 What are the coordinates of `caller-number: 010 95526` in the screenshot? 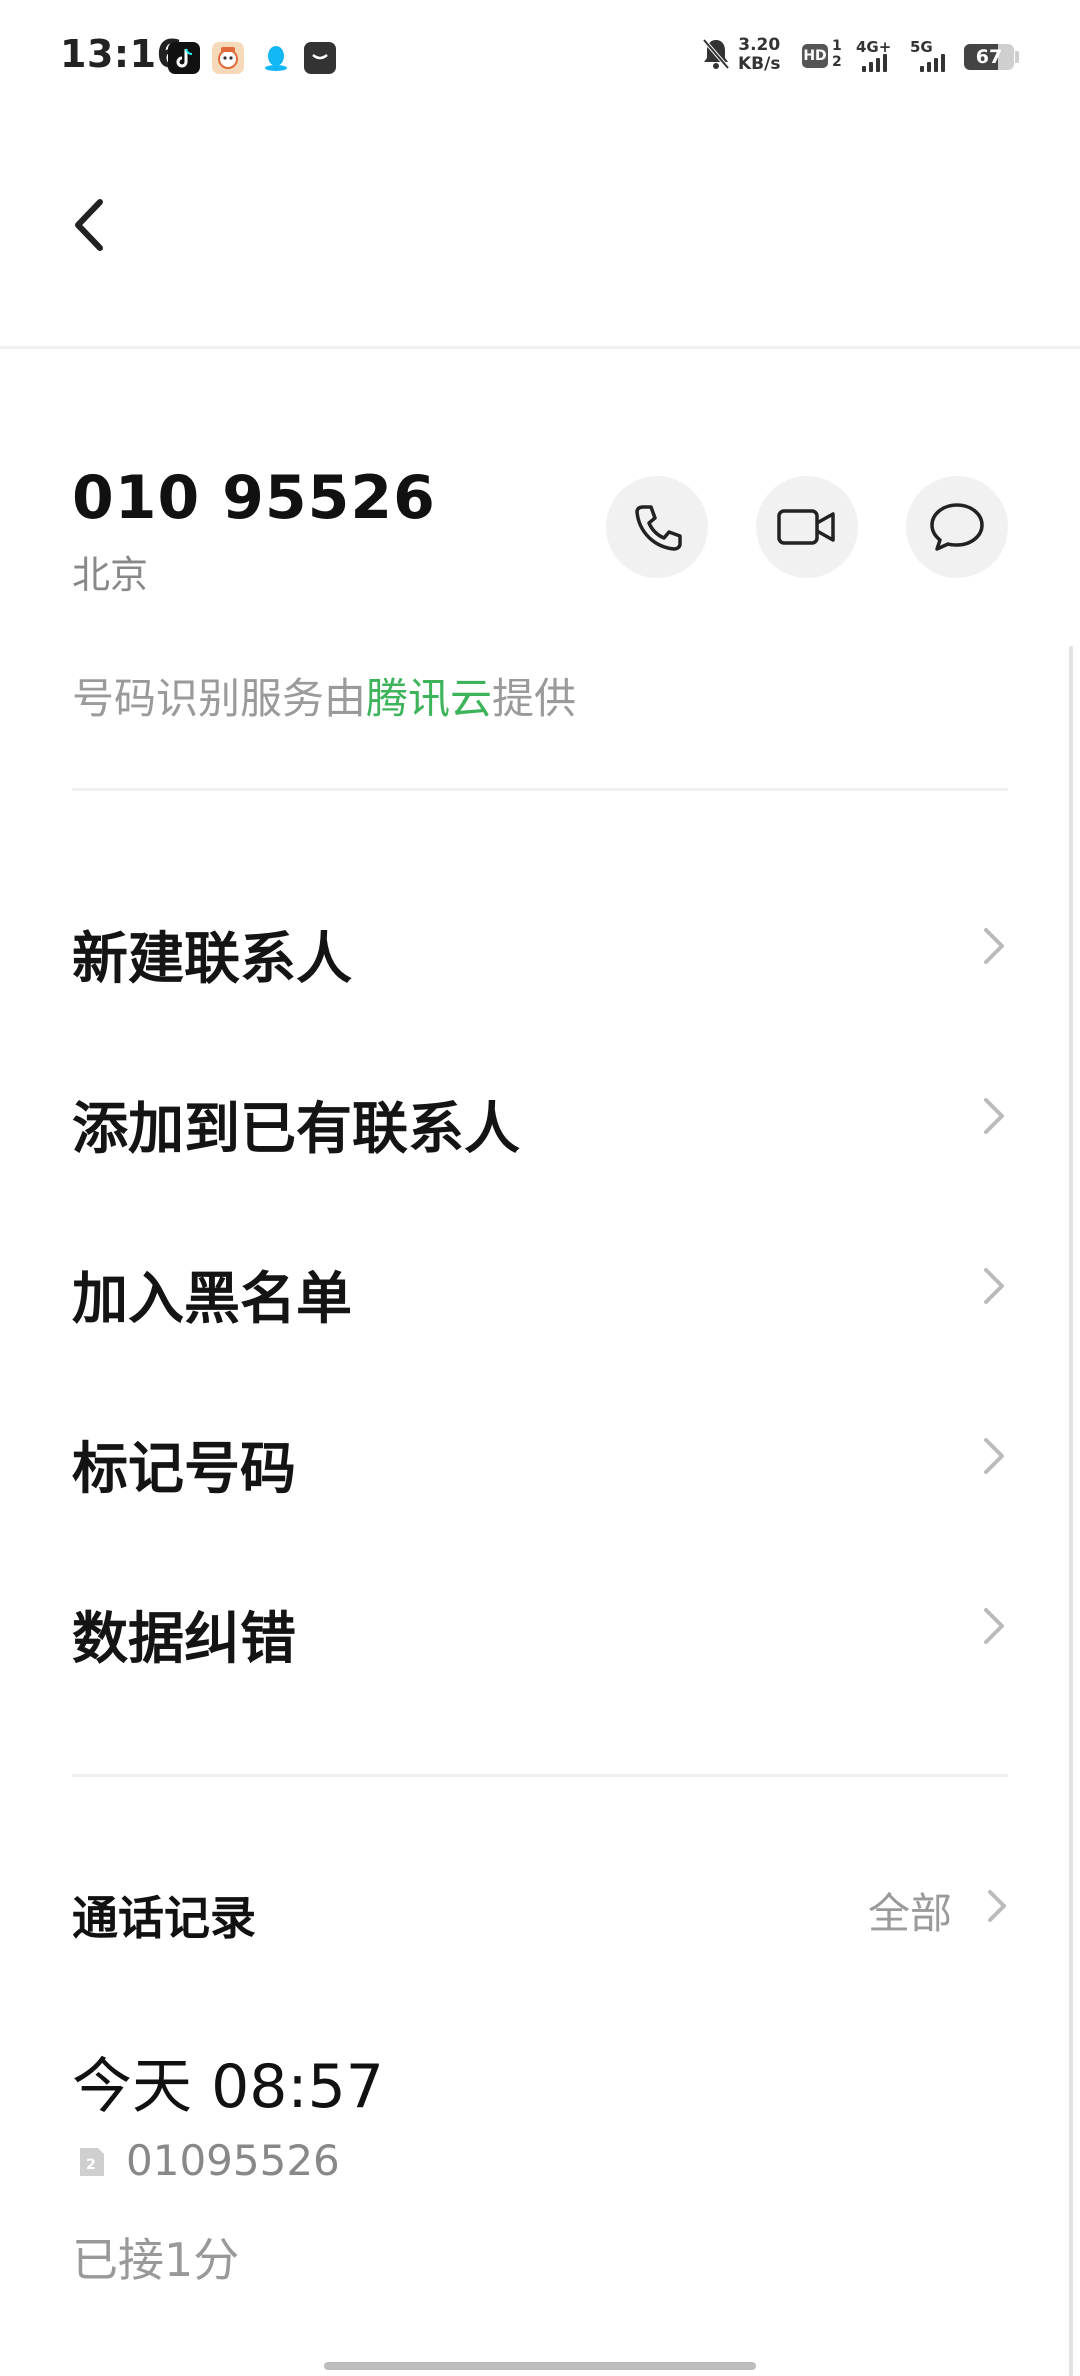 It's located at (254, 498).